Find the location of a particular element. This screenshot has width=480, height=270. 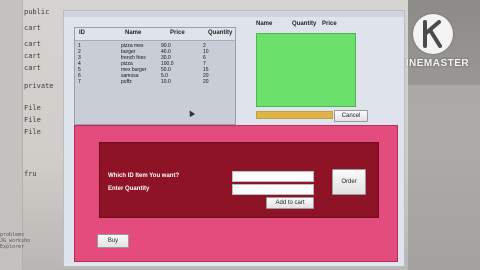

progress-bar is located at coordinates (294, 115).